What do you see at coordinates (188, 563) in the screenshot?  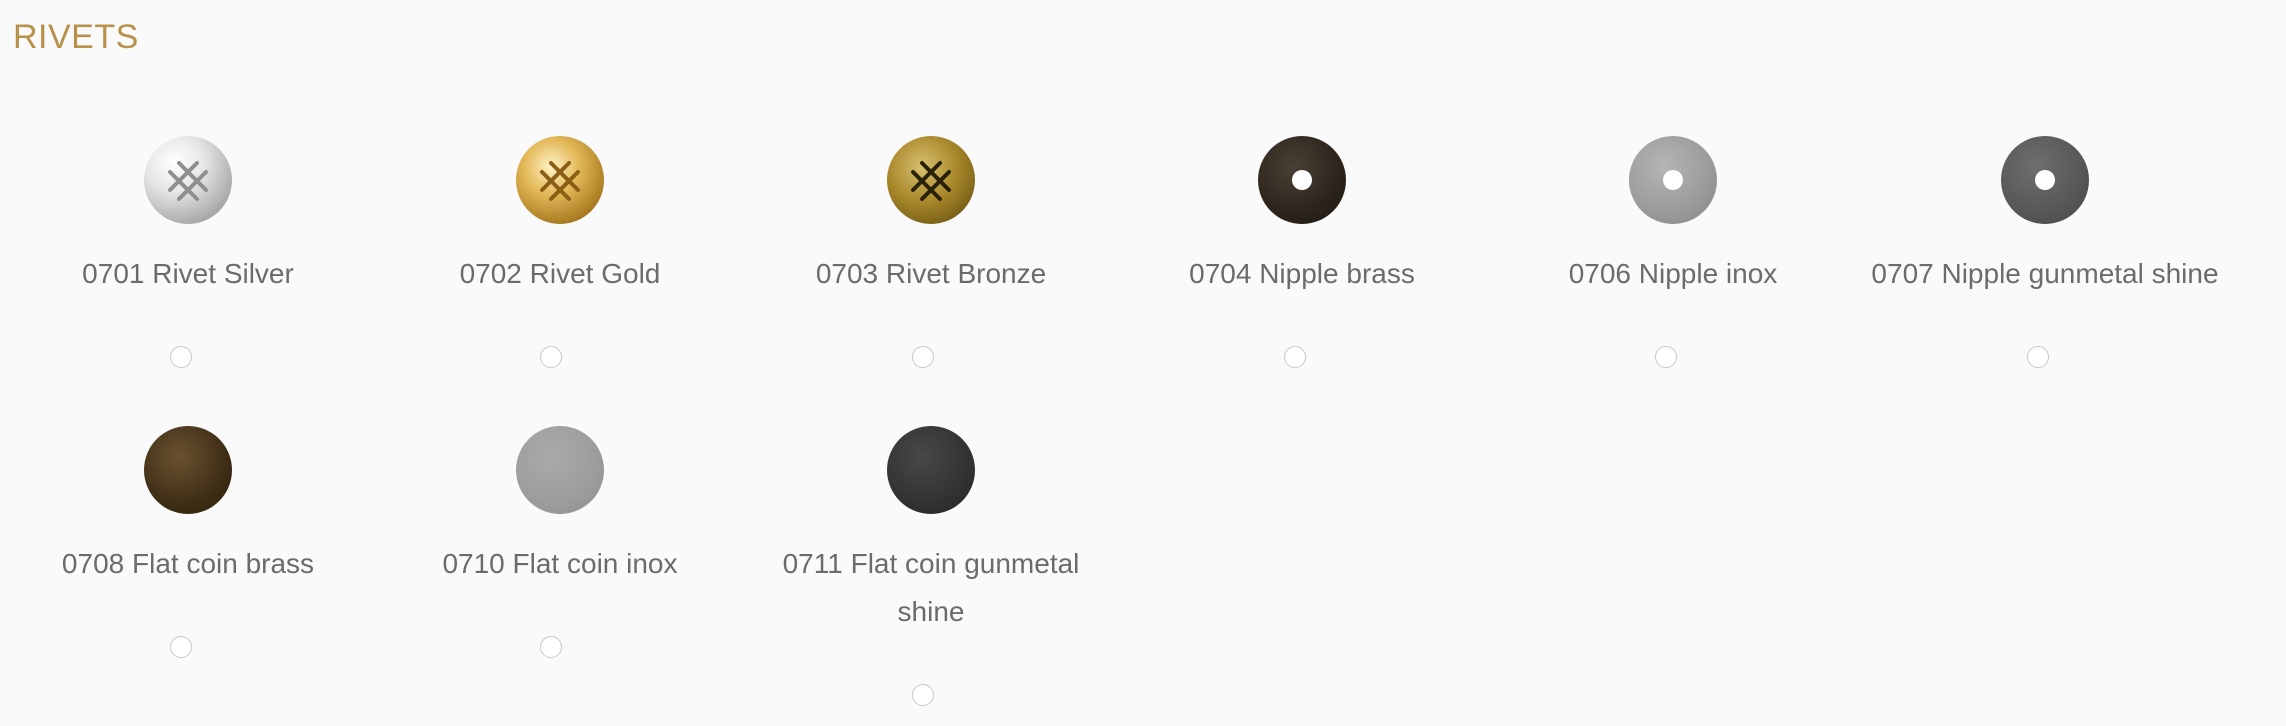 I see `product-label: 0708 Flat coin brass` at bounding box center [188, 563].